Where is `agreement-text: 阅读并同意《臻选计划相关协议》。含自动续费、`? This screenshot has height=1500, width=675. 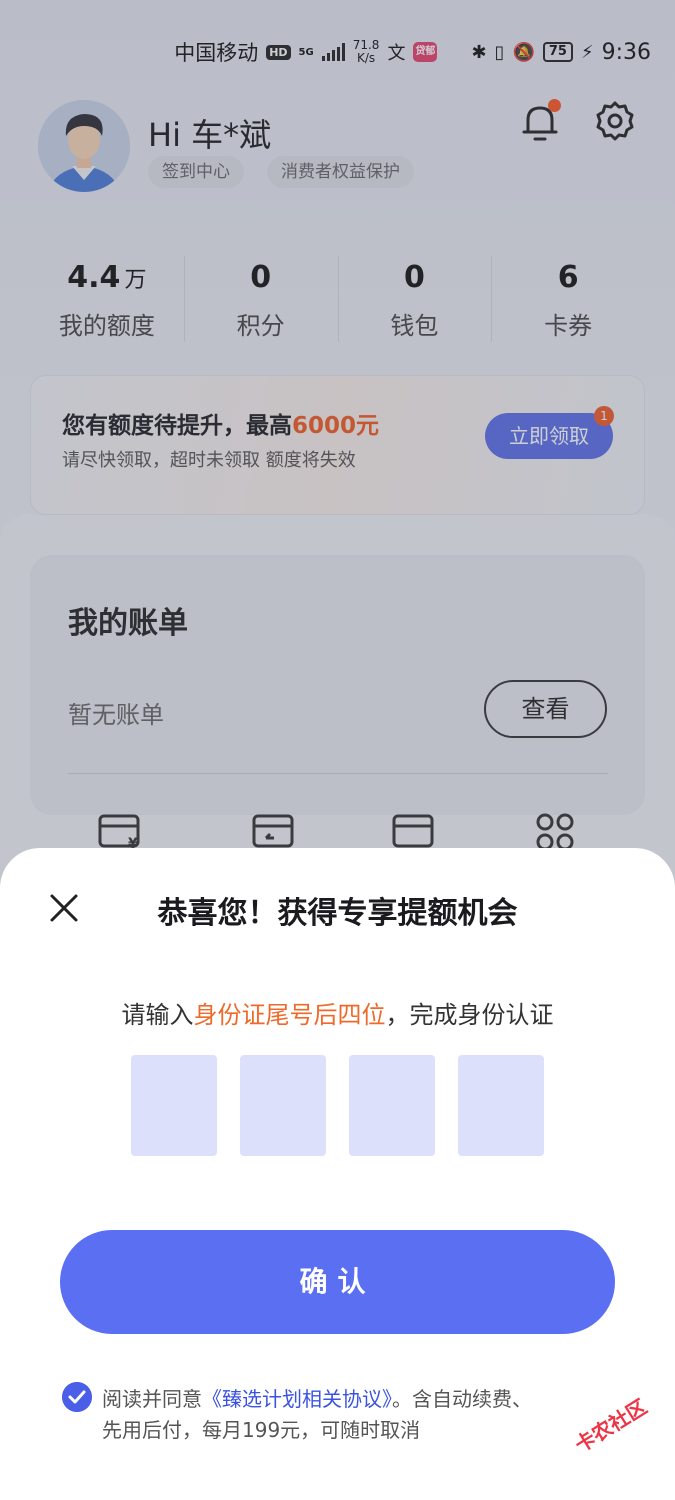
agreement-text: 阅读并同意《臻选计划相关协议》。含自动续费、 is located at coordinates (317, 1397).